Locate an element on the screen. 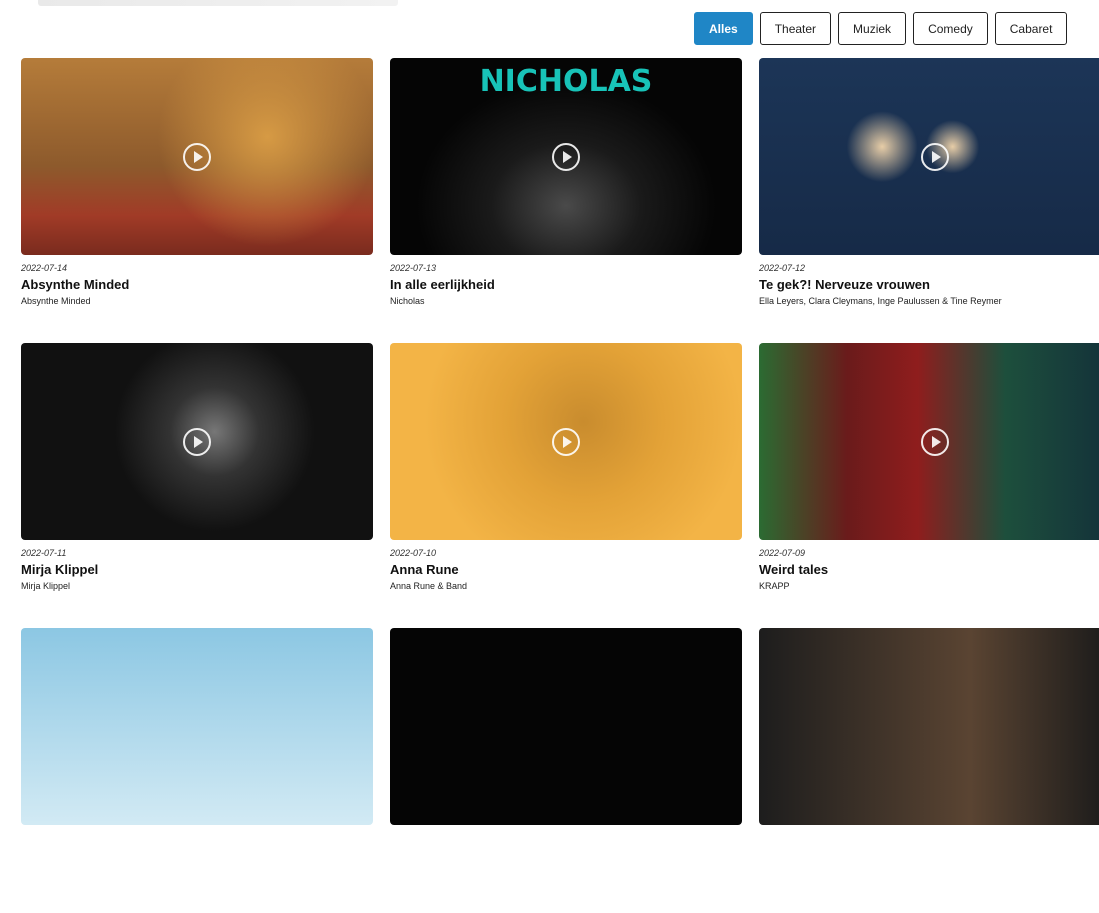 The image size is (1099, 913). video-date: 2022-07-09 is located at coordinates (782, 553).